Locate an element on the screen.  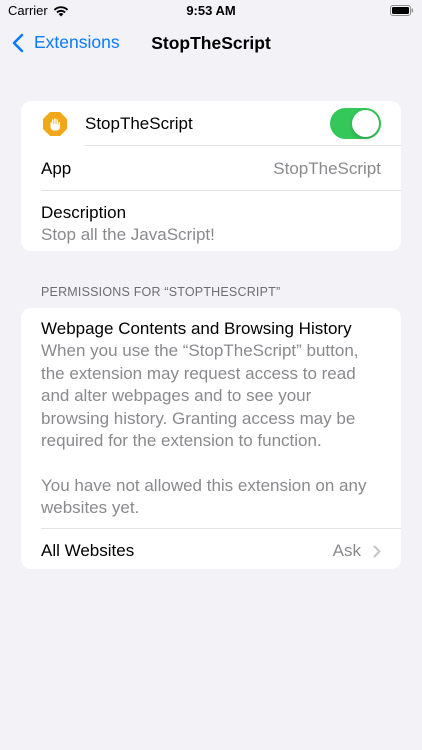
battery-icon is located at coordinates (401, 10).